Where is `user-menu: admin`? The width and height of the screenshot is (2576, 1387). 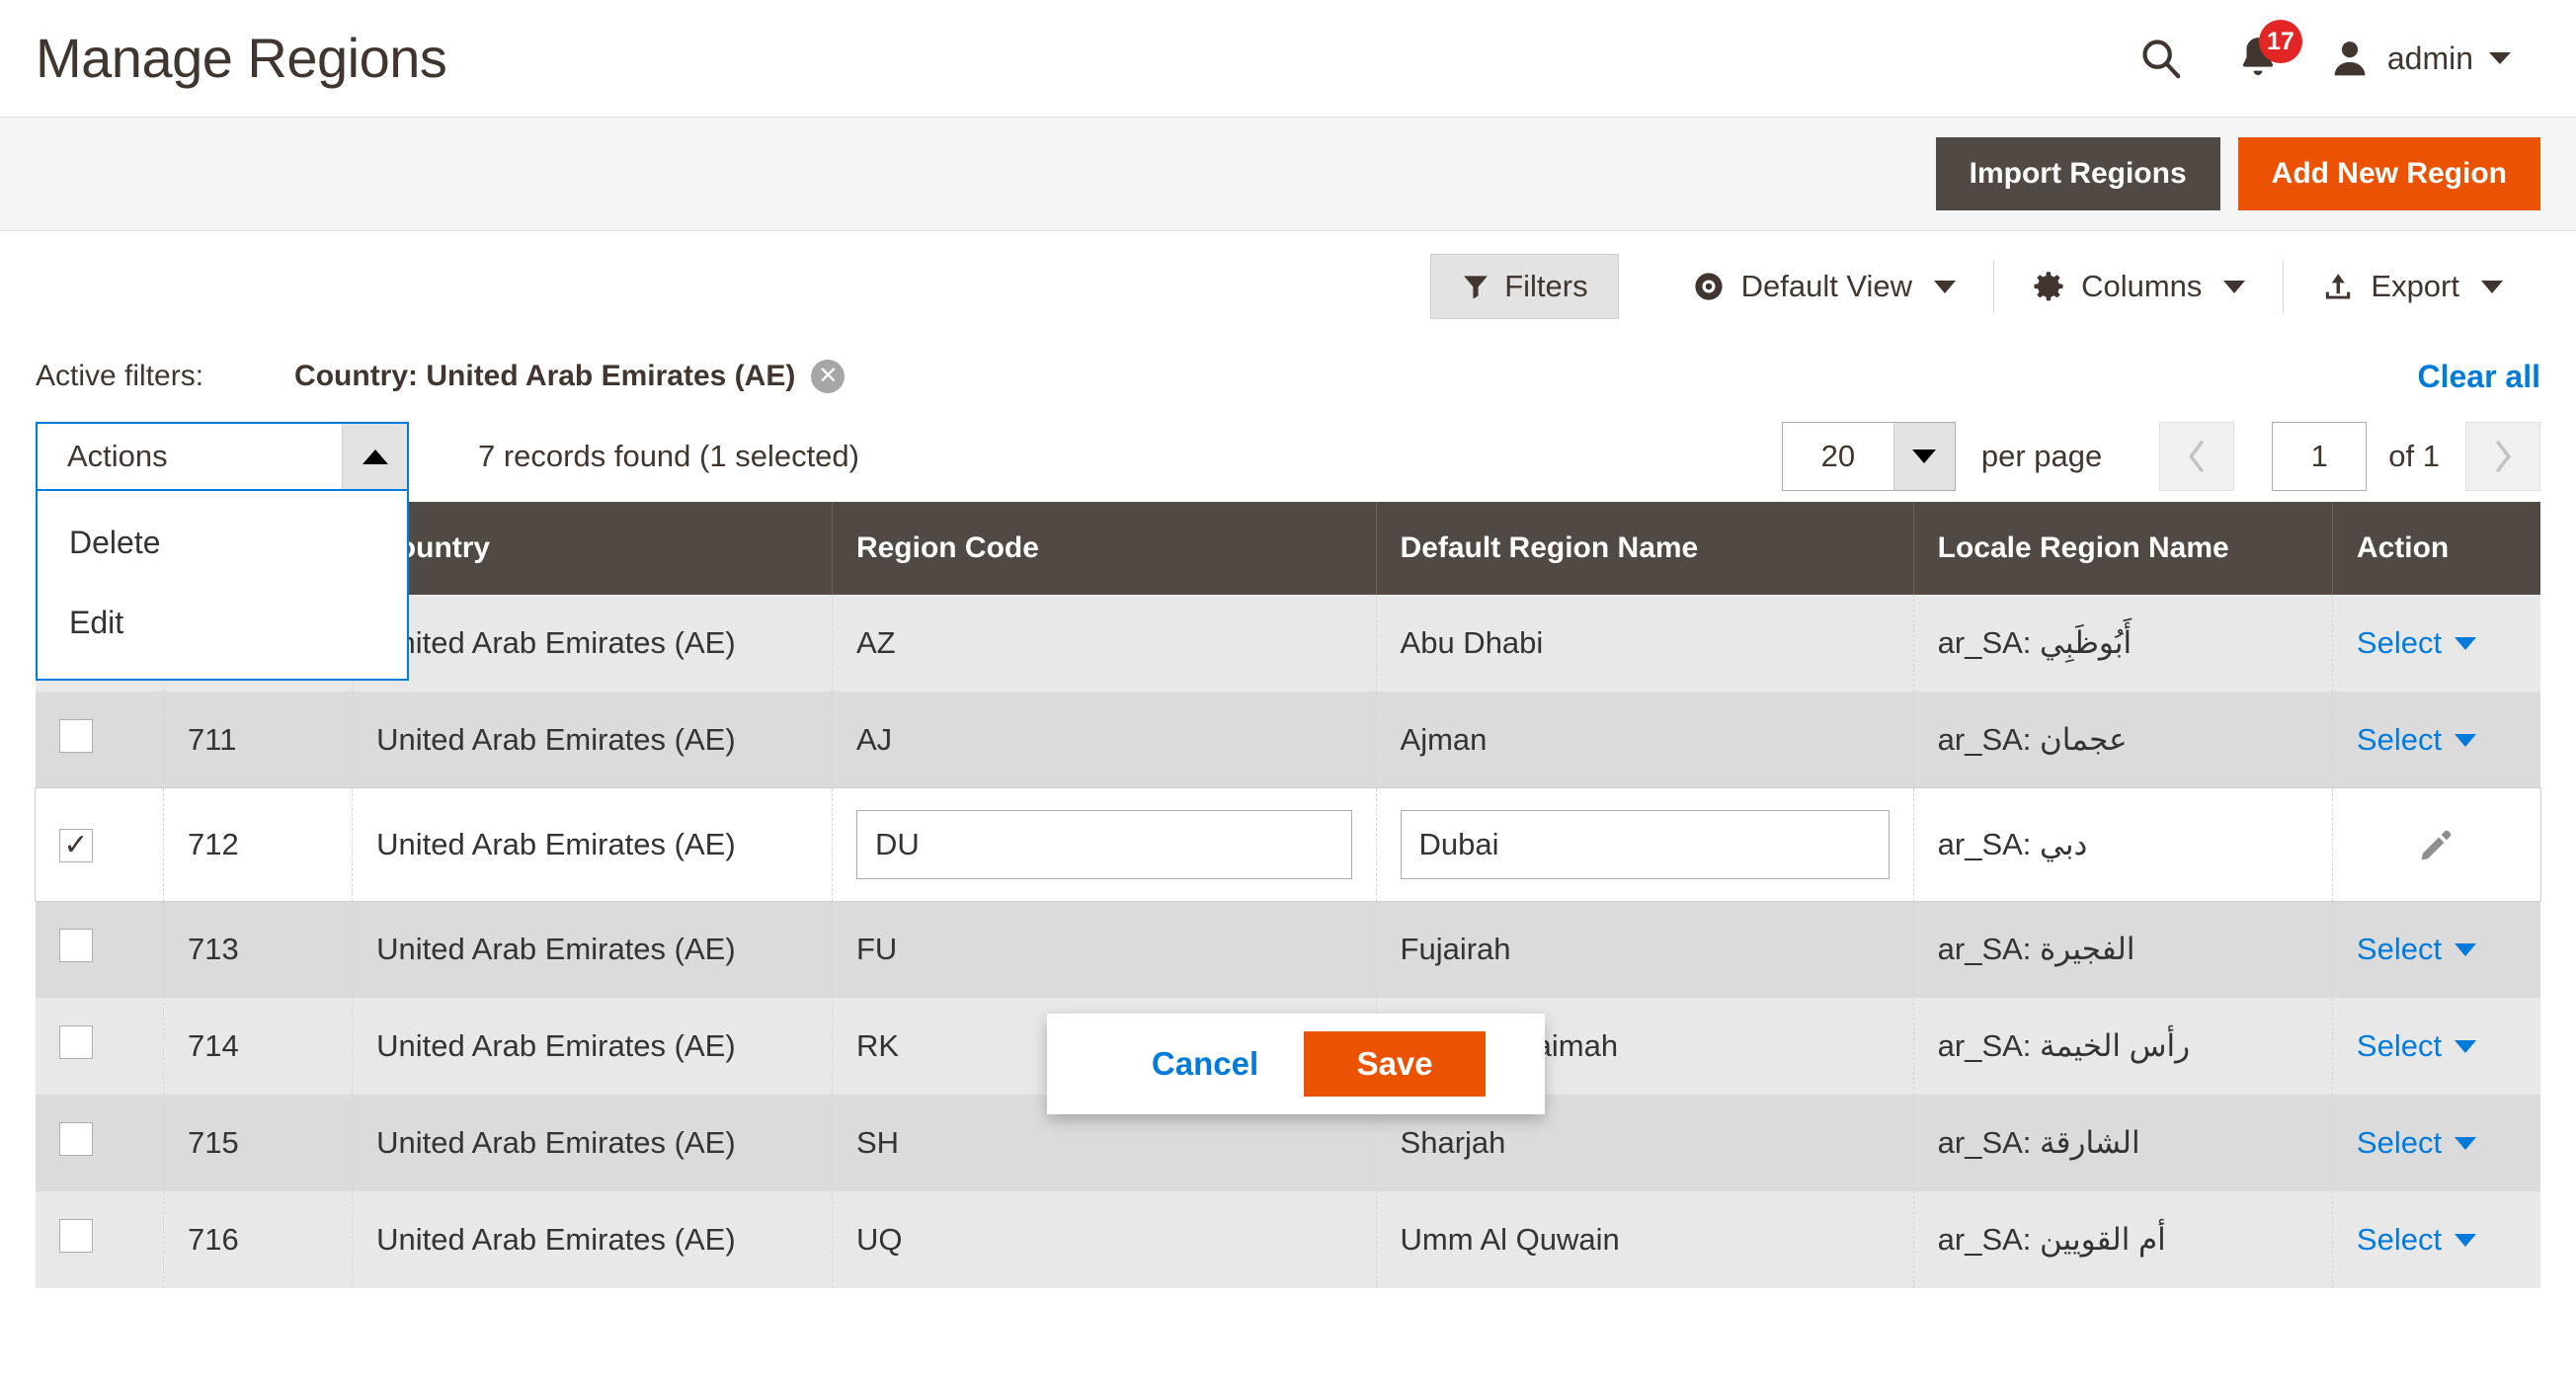
user-menu: admin is located at coordinates (2409, 58).